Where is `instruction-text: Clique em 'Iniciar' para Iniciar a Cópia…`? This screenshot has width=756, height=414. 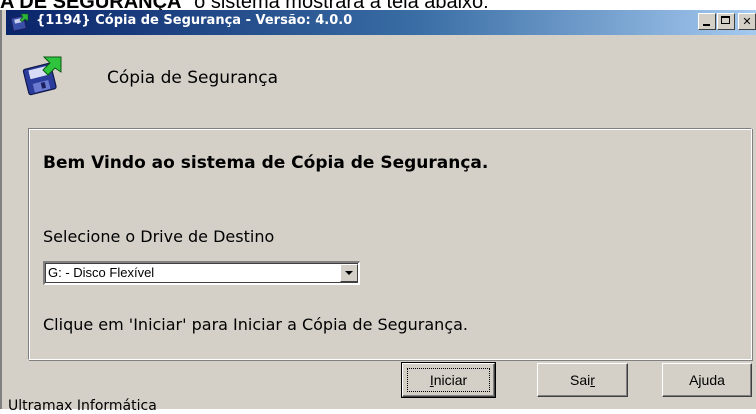 instruction-text: Clique em 'Iniciar' para Iniciar a Cópia… is located at coordinates (255, 324).